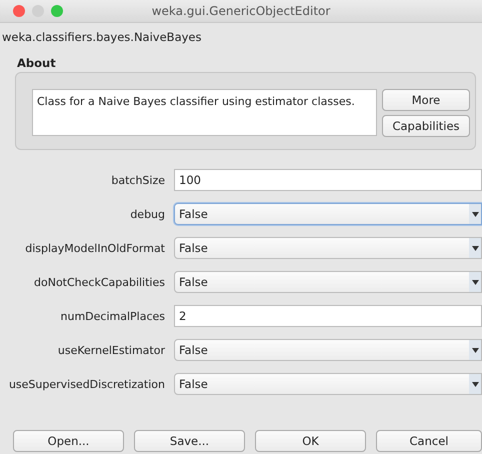  Describe the element at coordinates (426, 126) in the screenshot. I see `capabilities-button: Capabilities` at that location.